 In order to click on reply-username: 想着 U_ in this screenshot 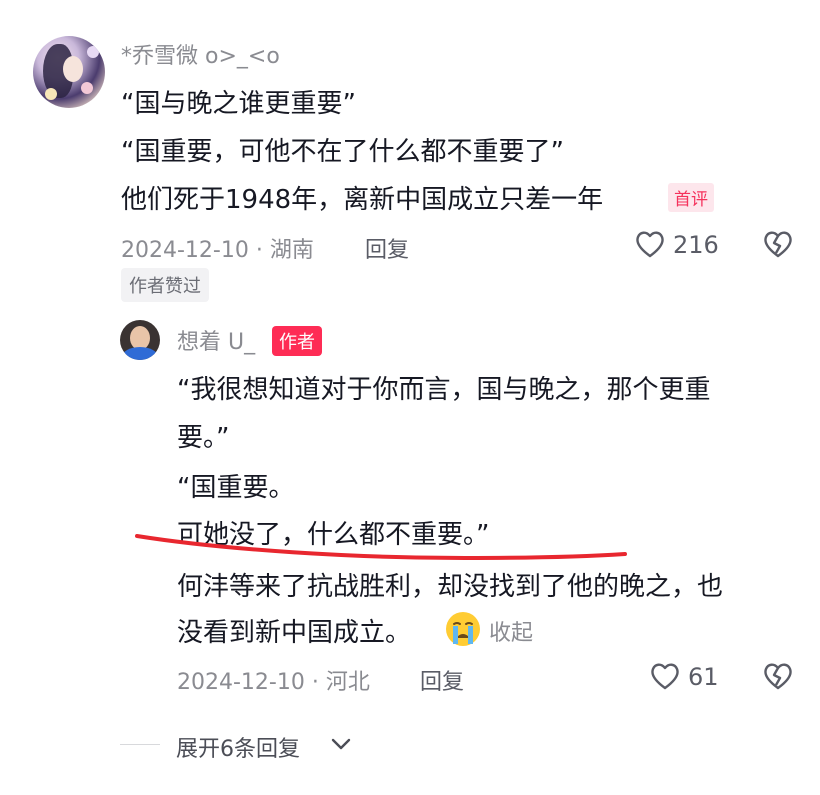, I will do `click(216, 340)`.